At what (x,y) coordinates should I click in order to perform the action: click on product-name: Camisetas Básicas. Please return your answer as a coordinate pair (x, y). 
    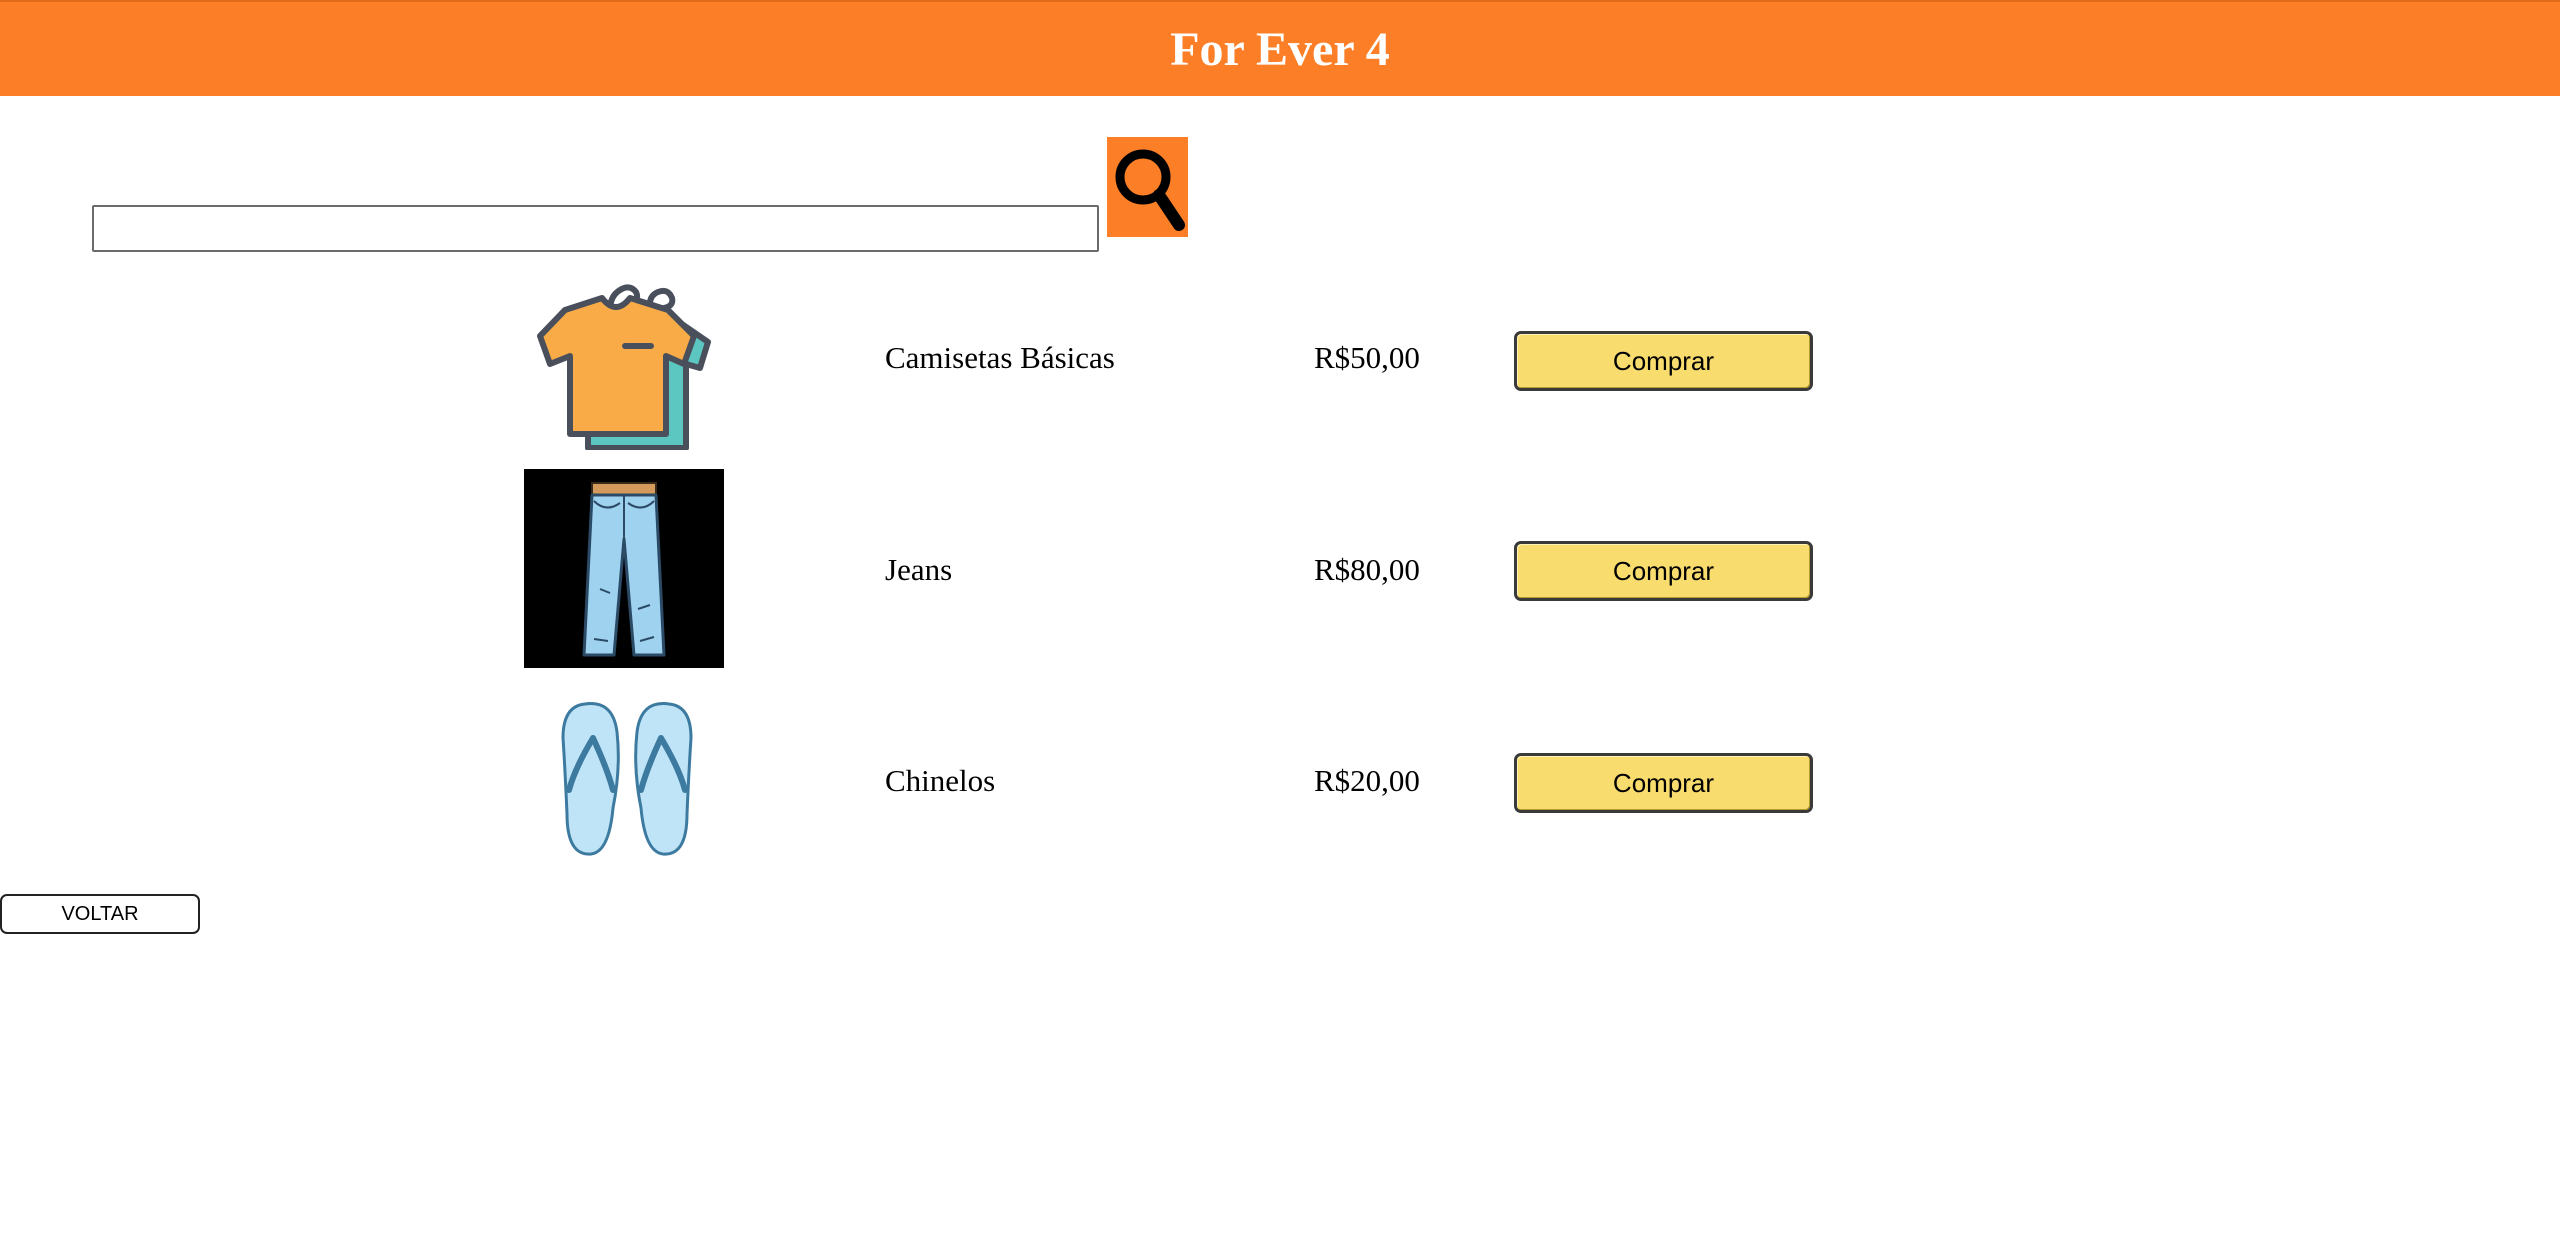
    Looking at the image, I should click on (1000, 357).